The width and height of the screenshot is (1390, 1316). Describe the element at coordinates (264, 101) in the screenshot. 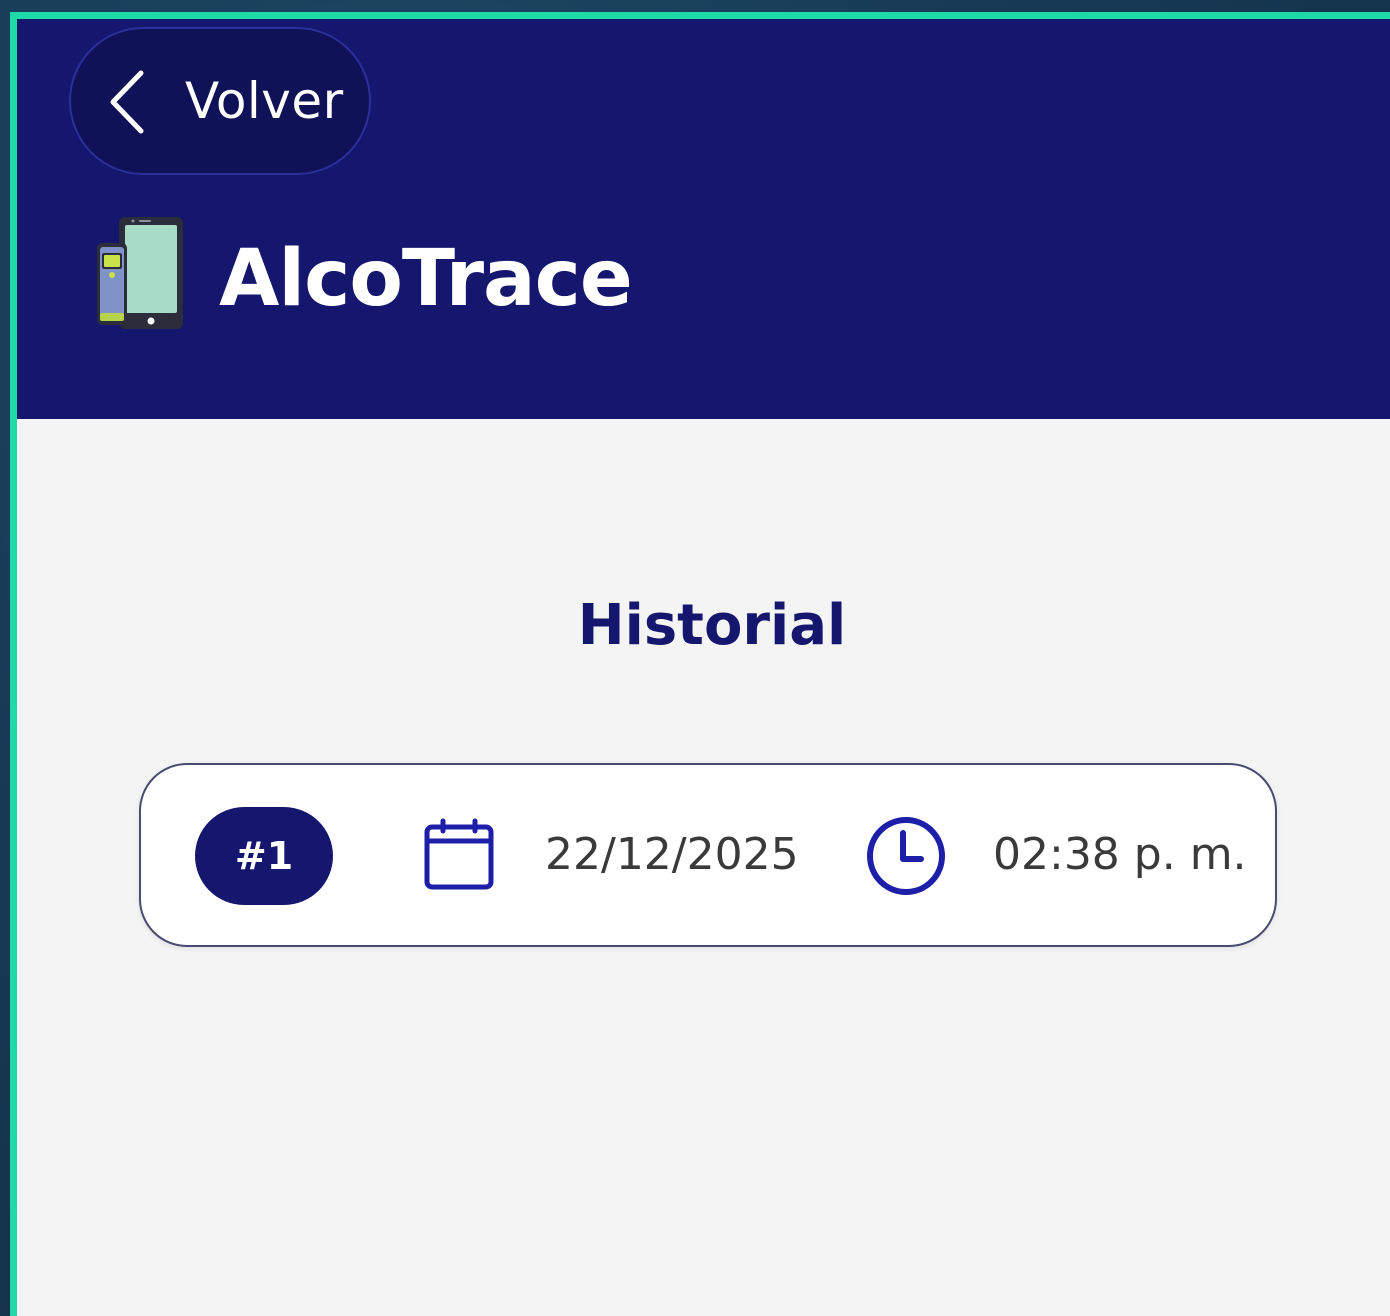

I see `back-button-label: Volver` at that location.